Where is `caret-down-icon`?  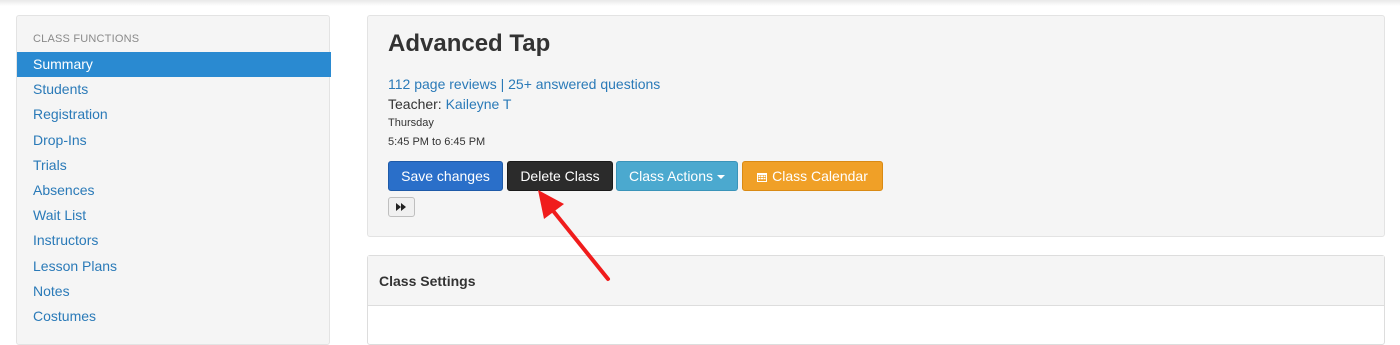
caret-down-icon is located at coordinates (721, 177).